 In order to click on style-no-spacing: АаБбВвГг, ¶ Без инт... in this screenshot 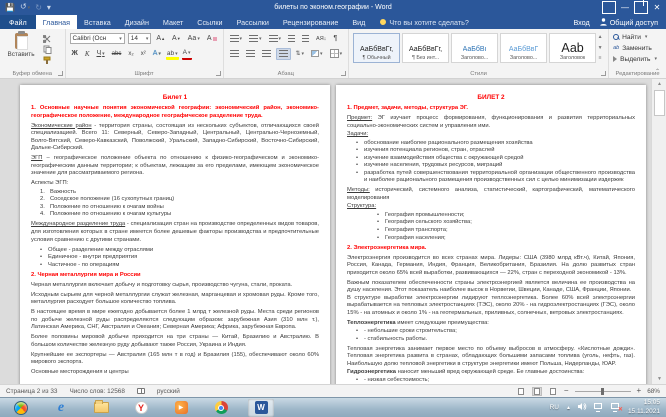, I will do `click(426, 48)`.